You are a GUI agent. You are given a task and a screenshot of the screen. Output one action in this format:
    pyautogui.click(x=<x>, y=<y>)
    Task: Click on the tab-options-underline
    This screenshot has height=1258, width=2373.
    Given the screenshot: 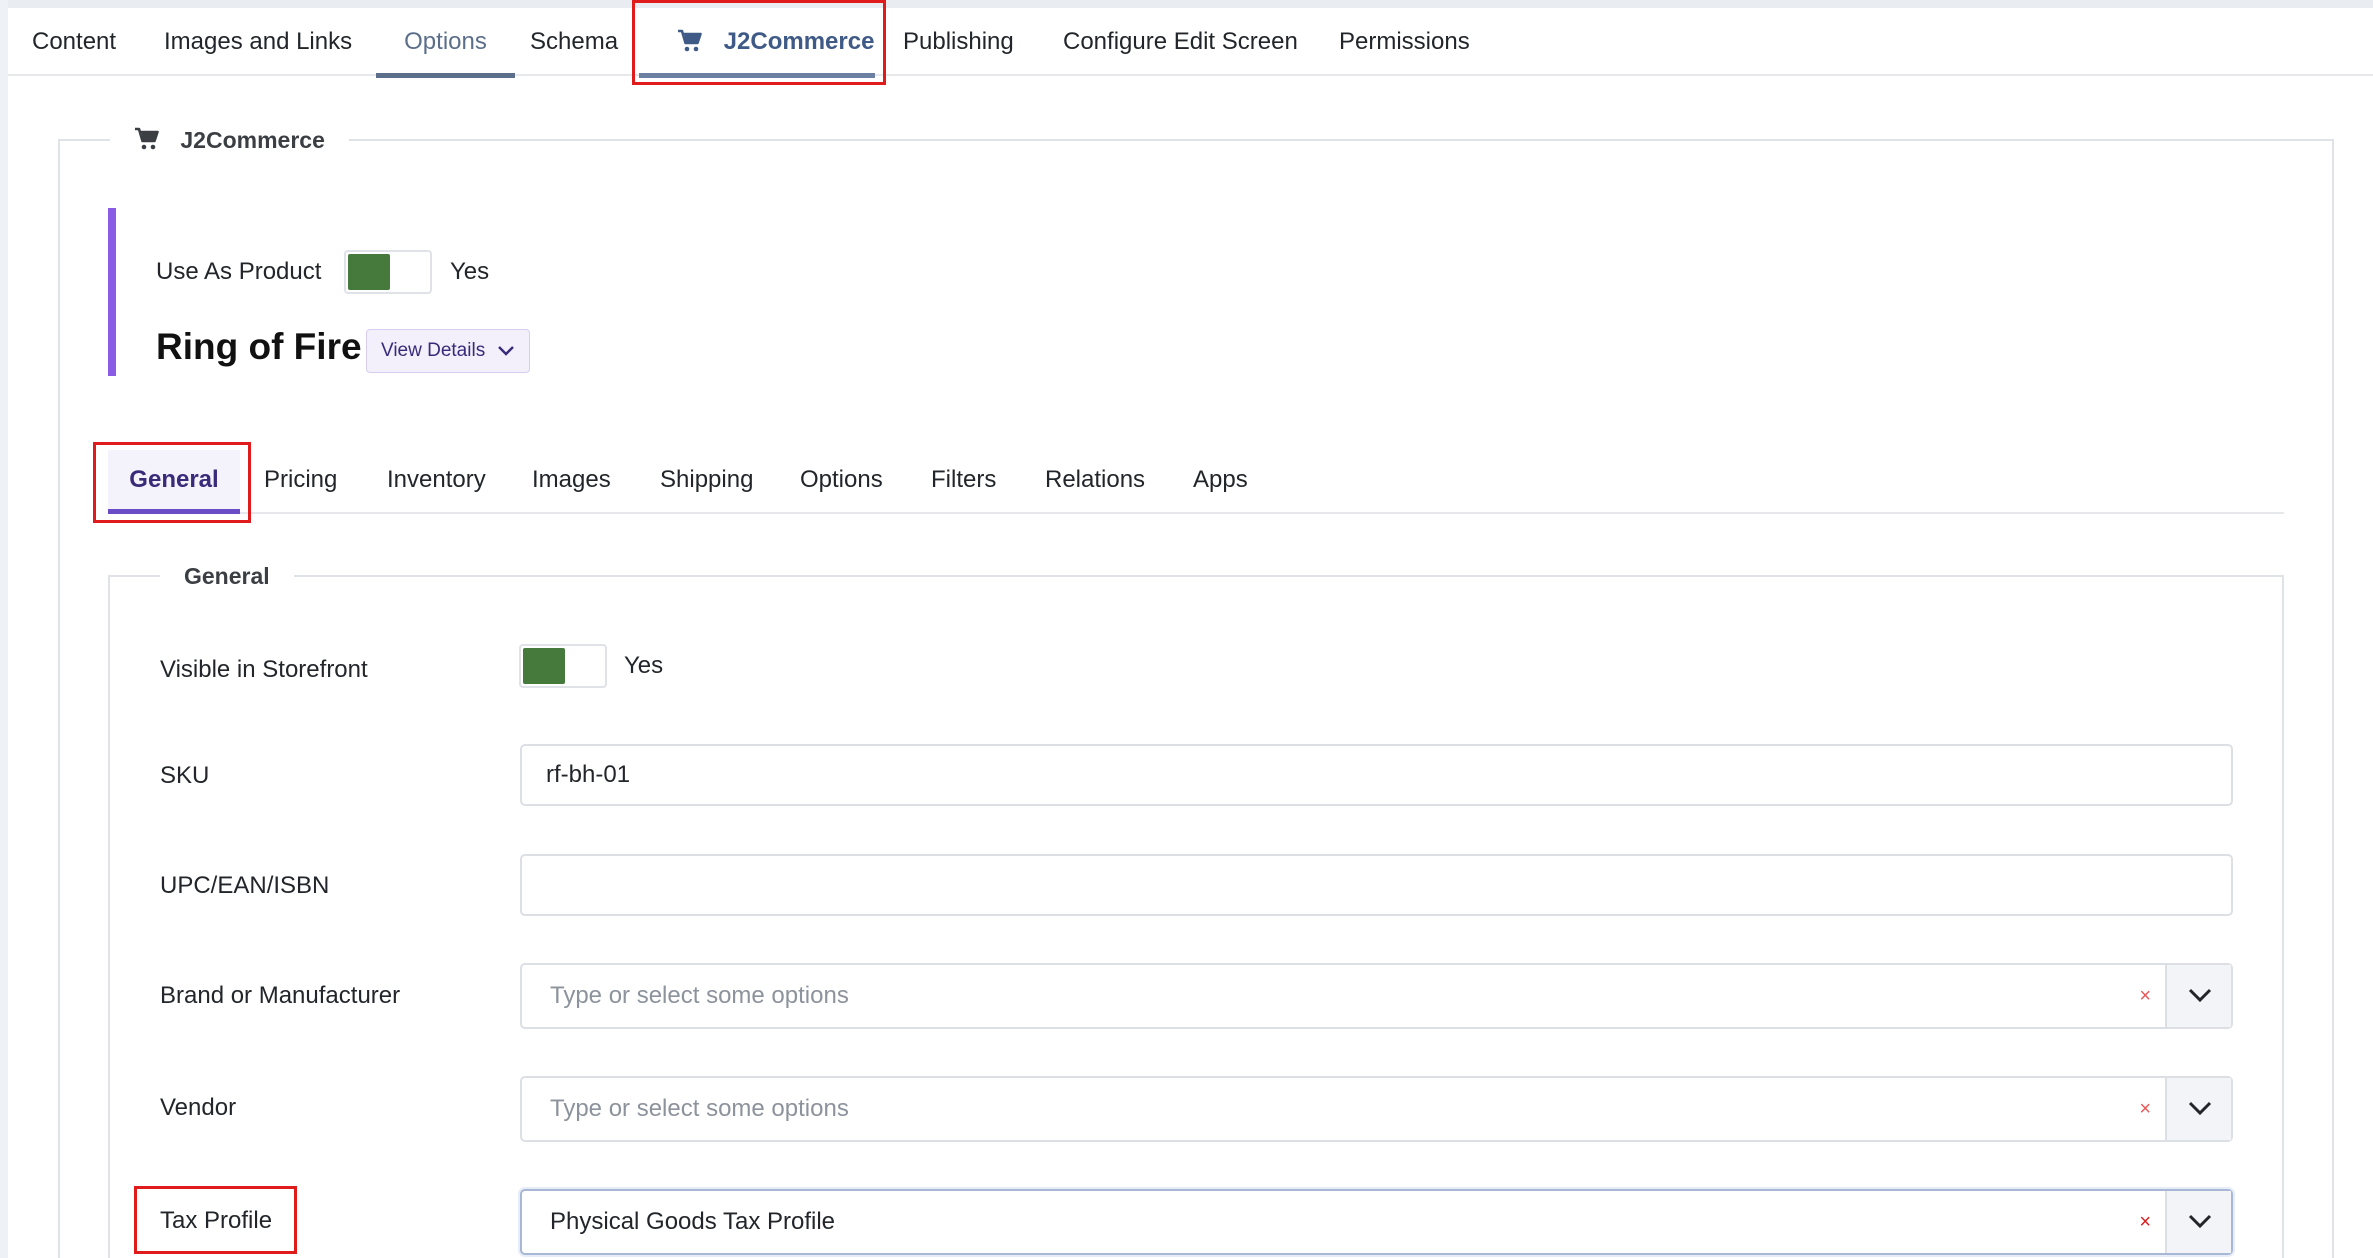 What is the action you would take?
    pyautogui.click(x=445, y=75)
    